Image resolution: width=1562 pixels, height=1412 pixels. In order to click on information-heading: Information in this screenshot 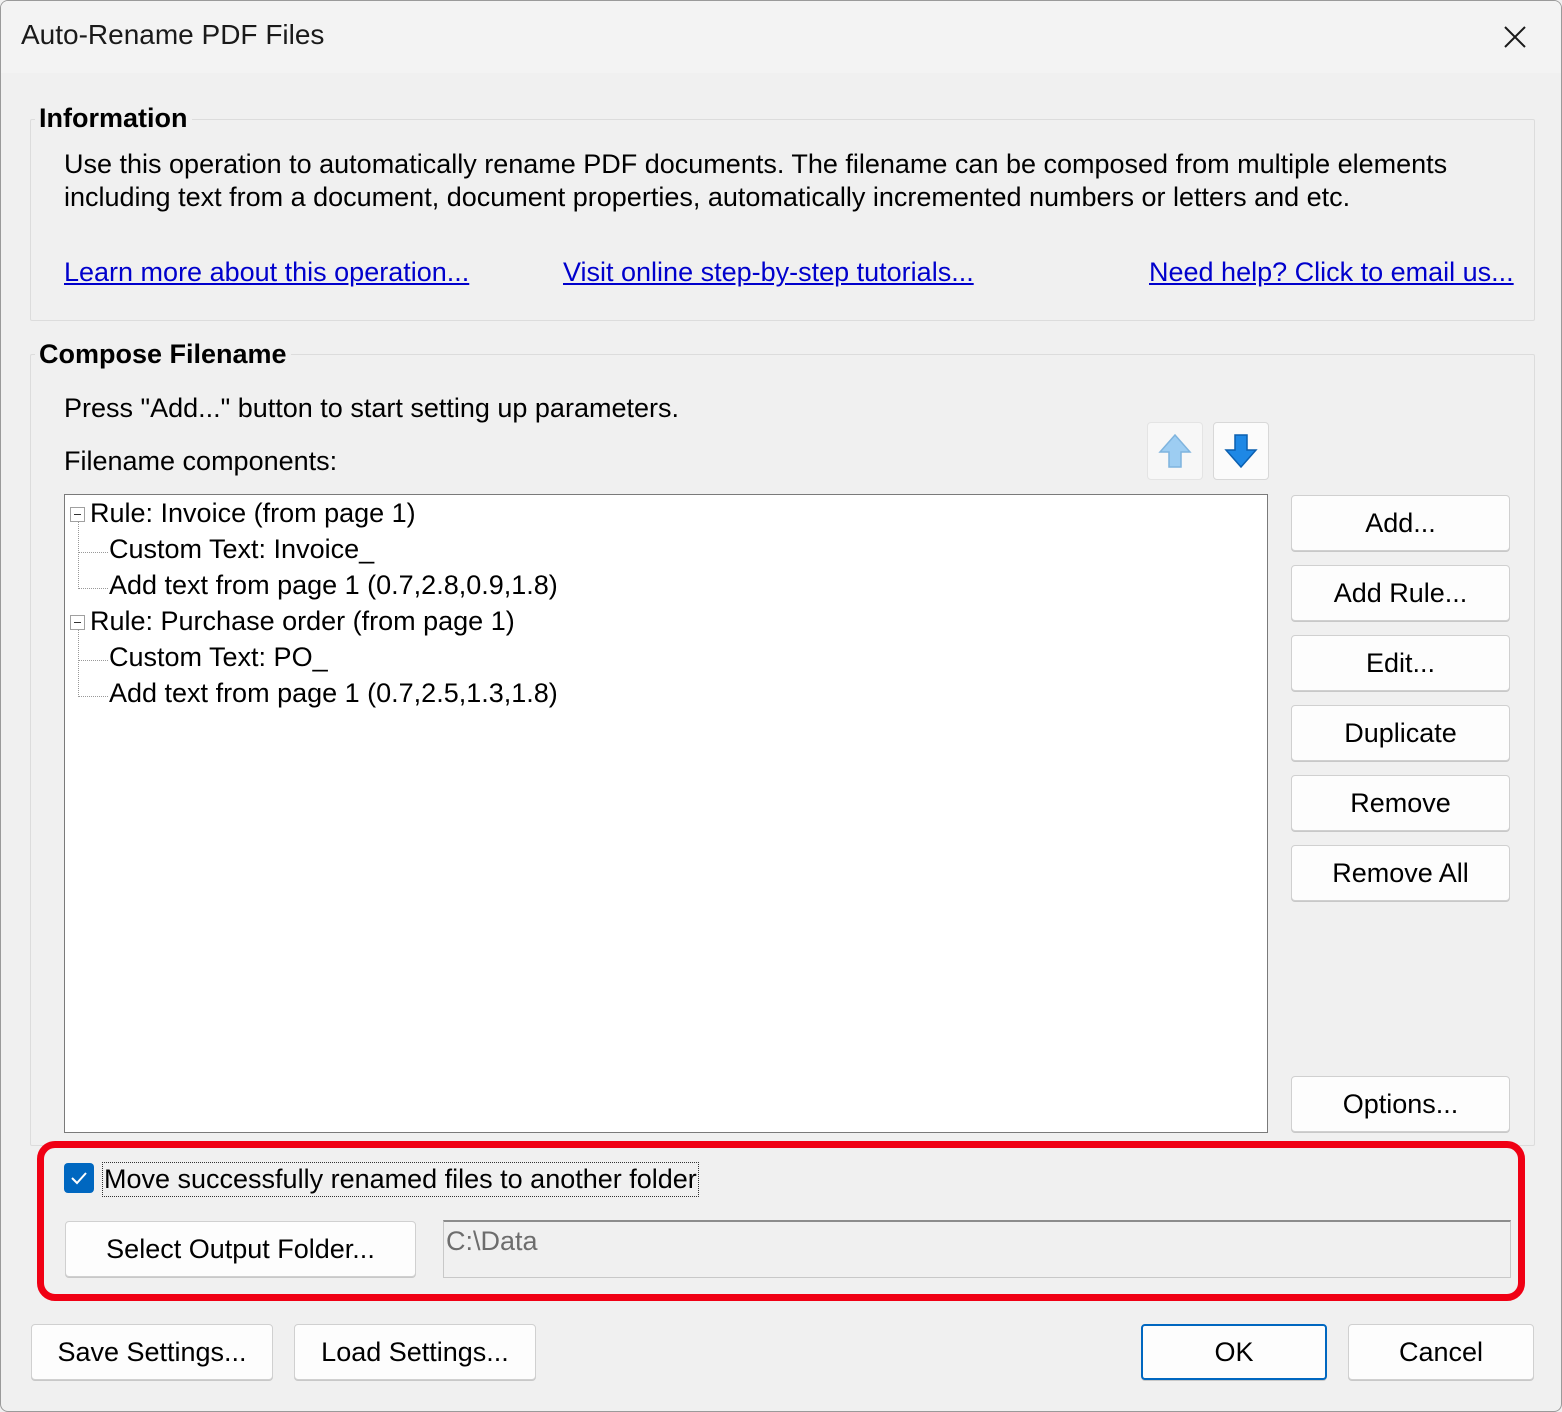, I will do `click(113, 118)`.